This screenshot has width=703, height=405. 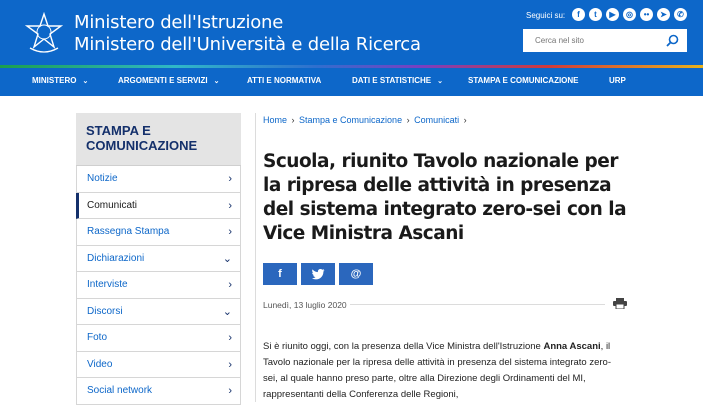 I want to click on sidebar-item-dichiarazioni: Dichiarazioni ⌄, so click(x=158, y=258).